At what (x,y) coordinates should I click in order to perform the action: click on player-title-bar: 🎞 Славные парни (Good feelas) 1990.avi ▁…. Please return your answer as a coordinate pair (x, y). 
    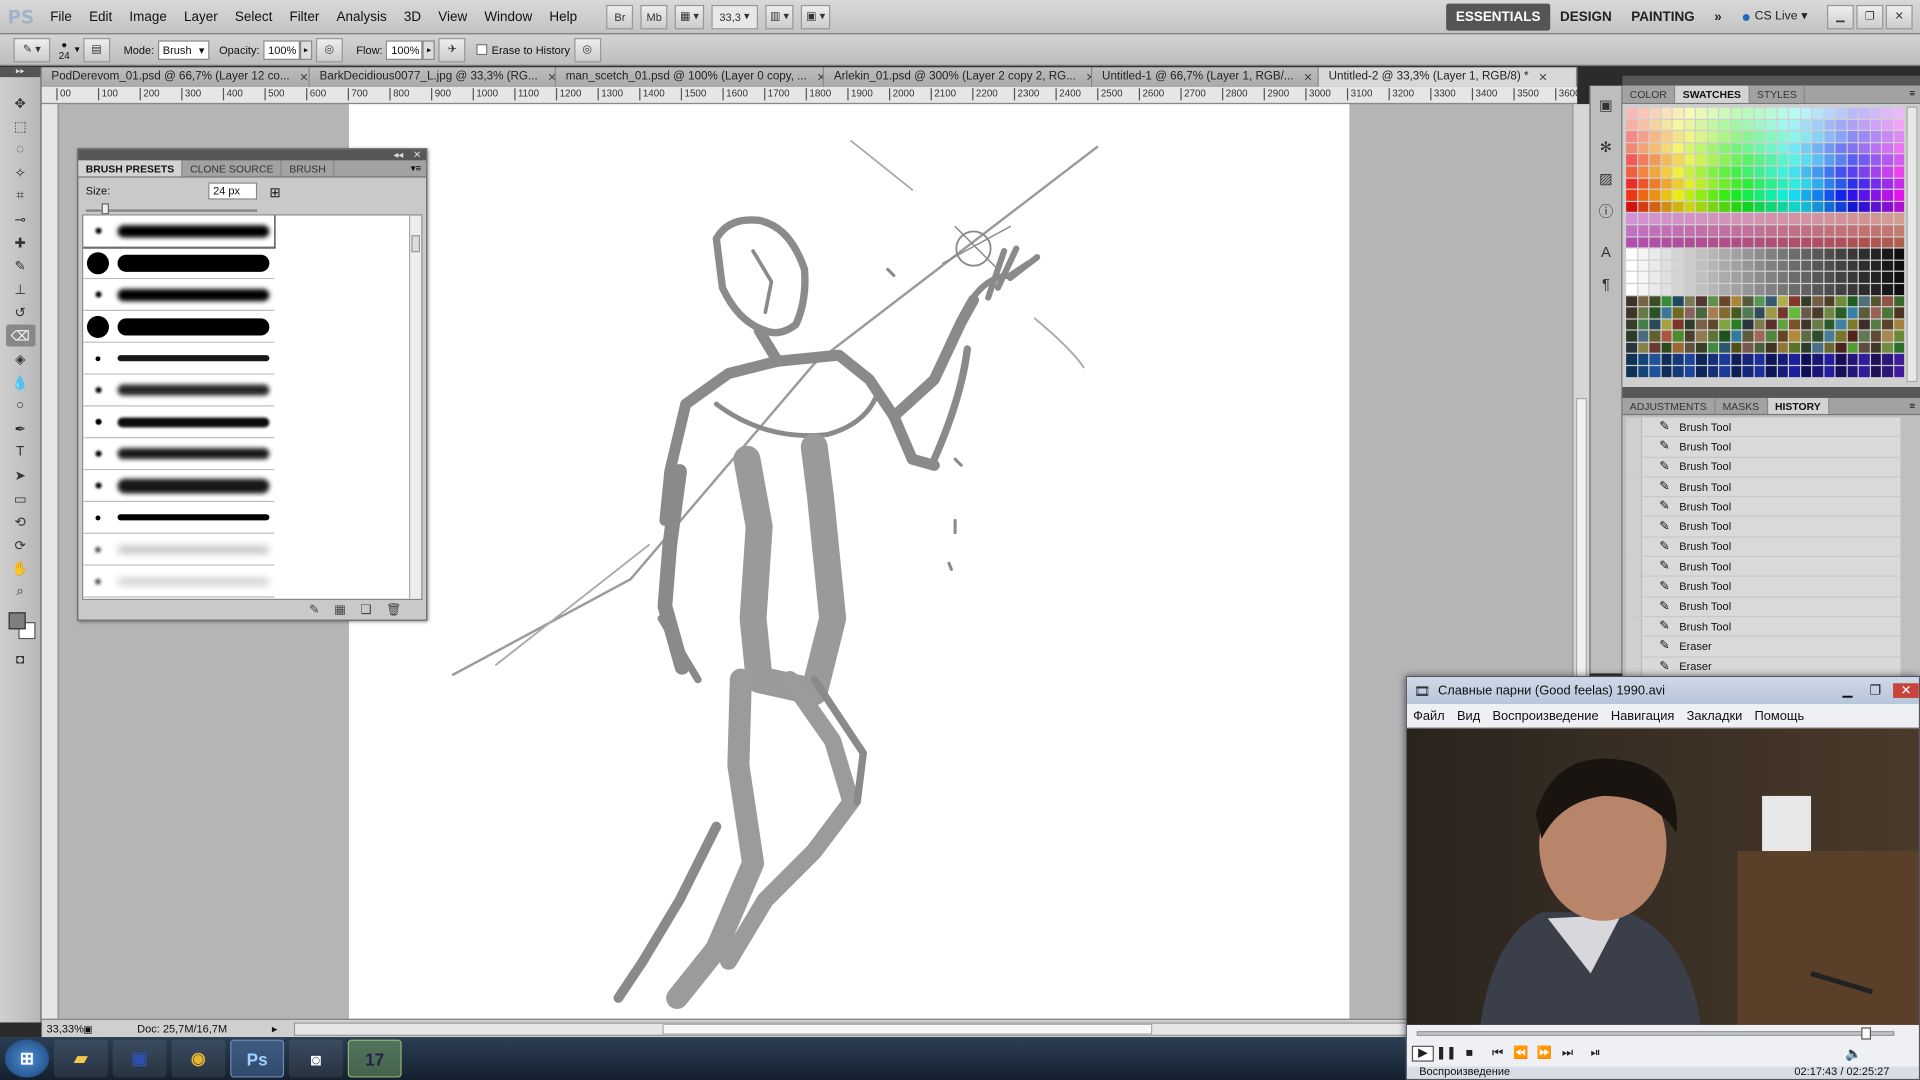
    Looking at the image, I should click on (1662, 691).